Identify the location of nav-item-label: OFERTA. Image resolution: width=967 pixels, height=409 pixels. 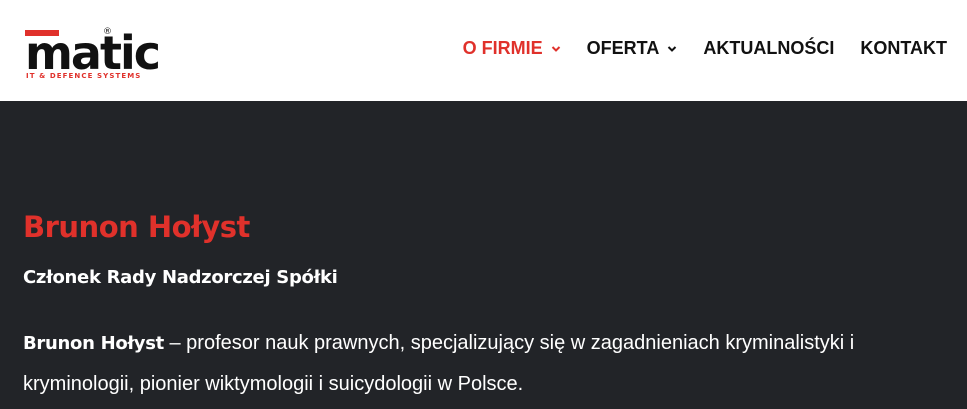
(623, 48).